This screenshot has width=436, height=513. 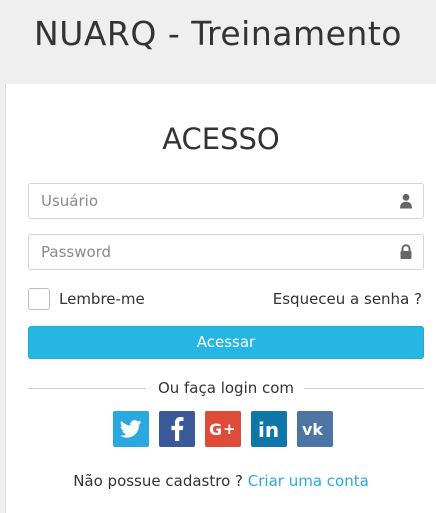 What do you see at coordinates (218, 33) in the screenshot?
I see `app-title: NUARQ - Treinamento` at bounding box center [218, 33].